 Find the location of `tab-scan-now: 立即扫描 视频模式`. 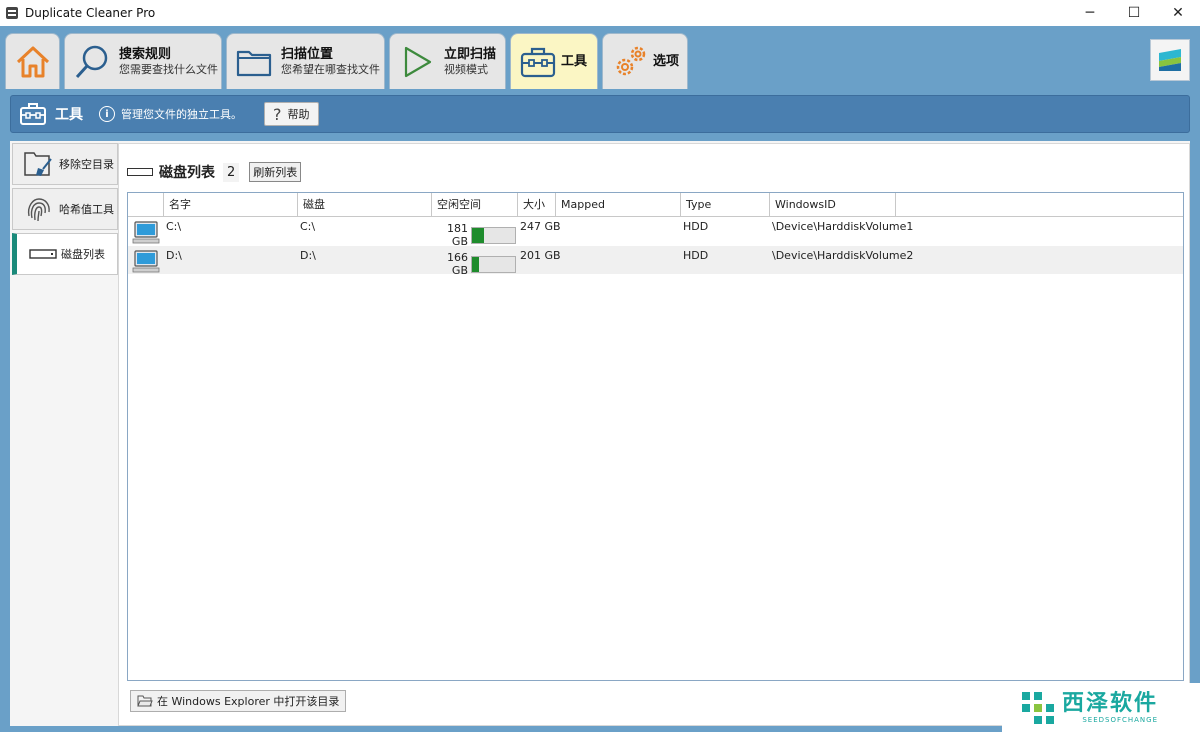

tab-scan-now: 立即扫描 视频模式 is located at coordinates (447, 61).